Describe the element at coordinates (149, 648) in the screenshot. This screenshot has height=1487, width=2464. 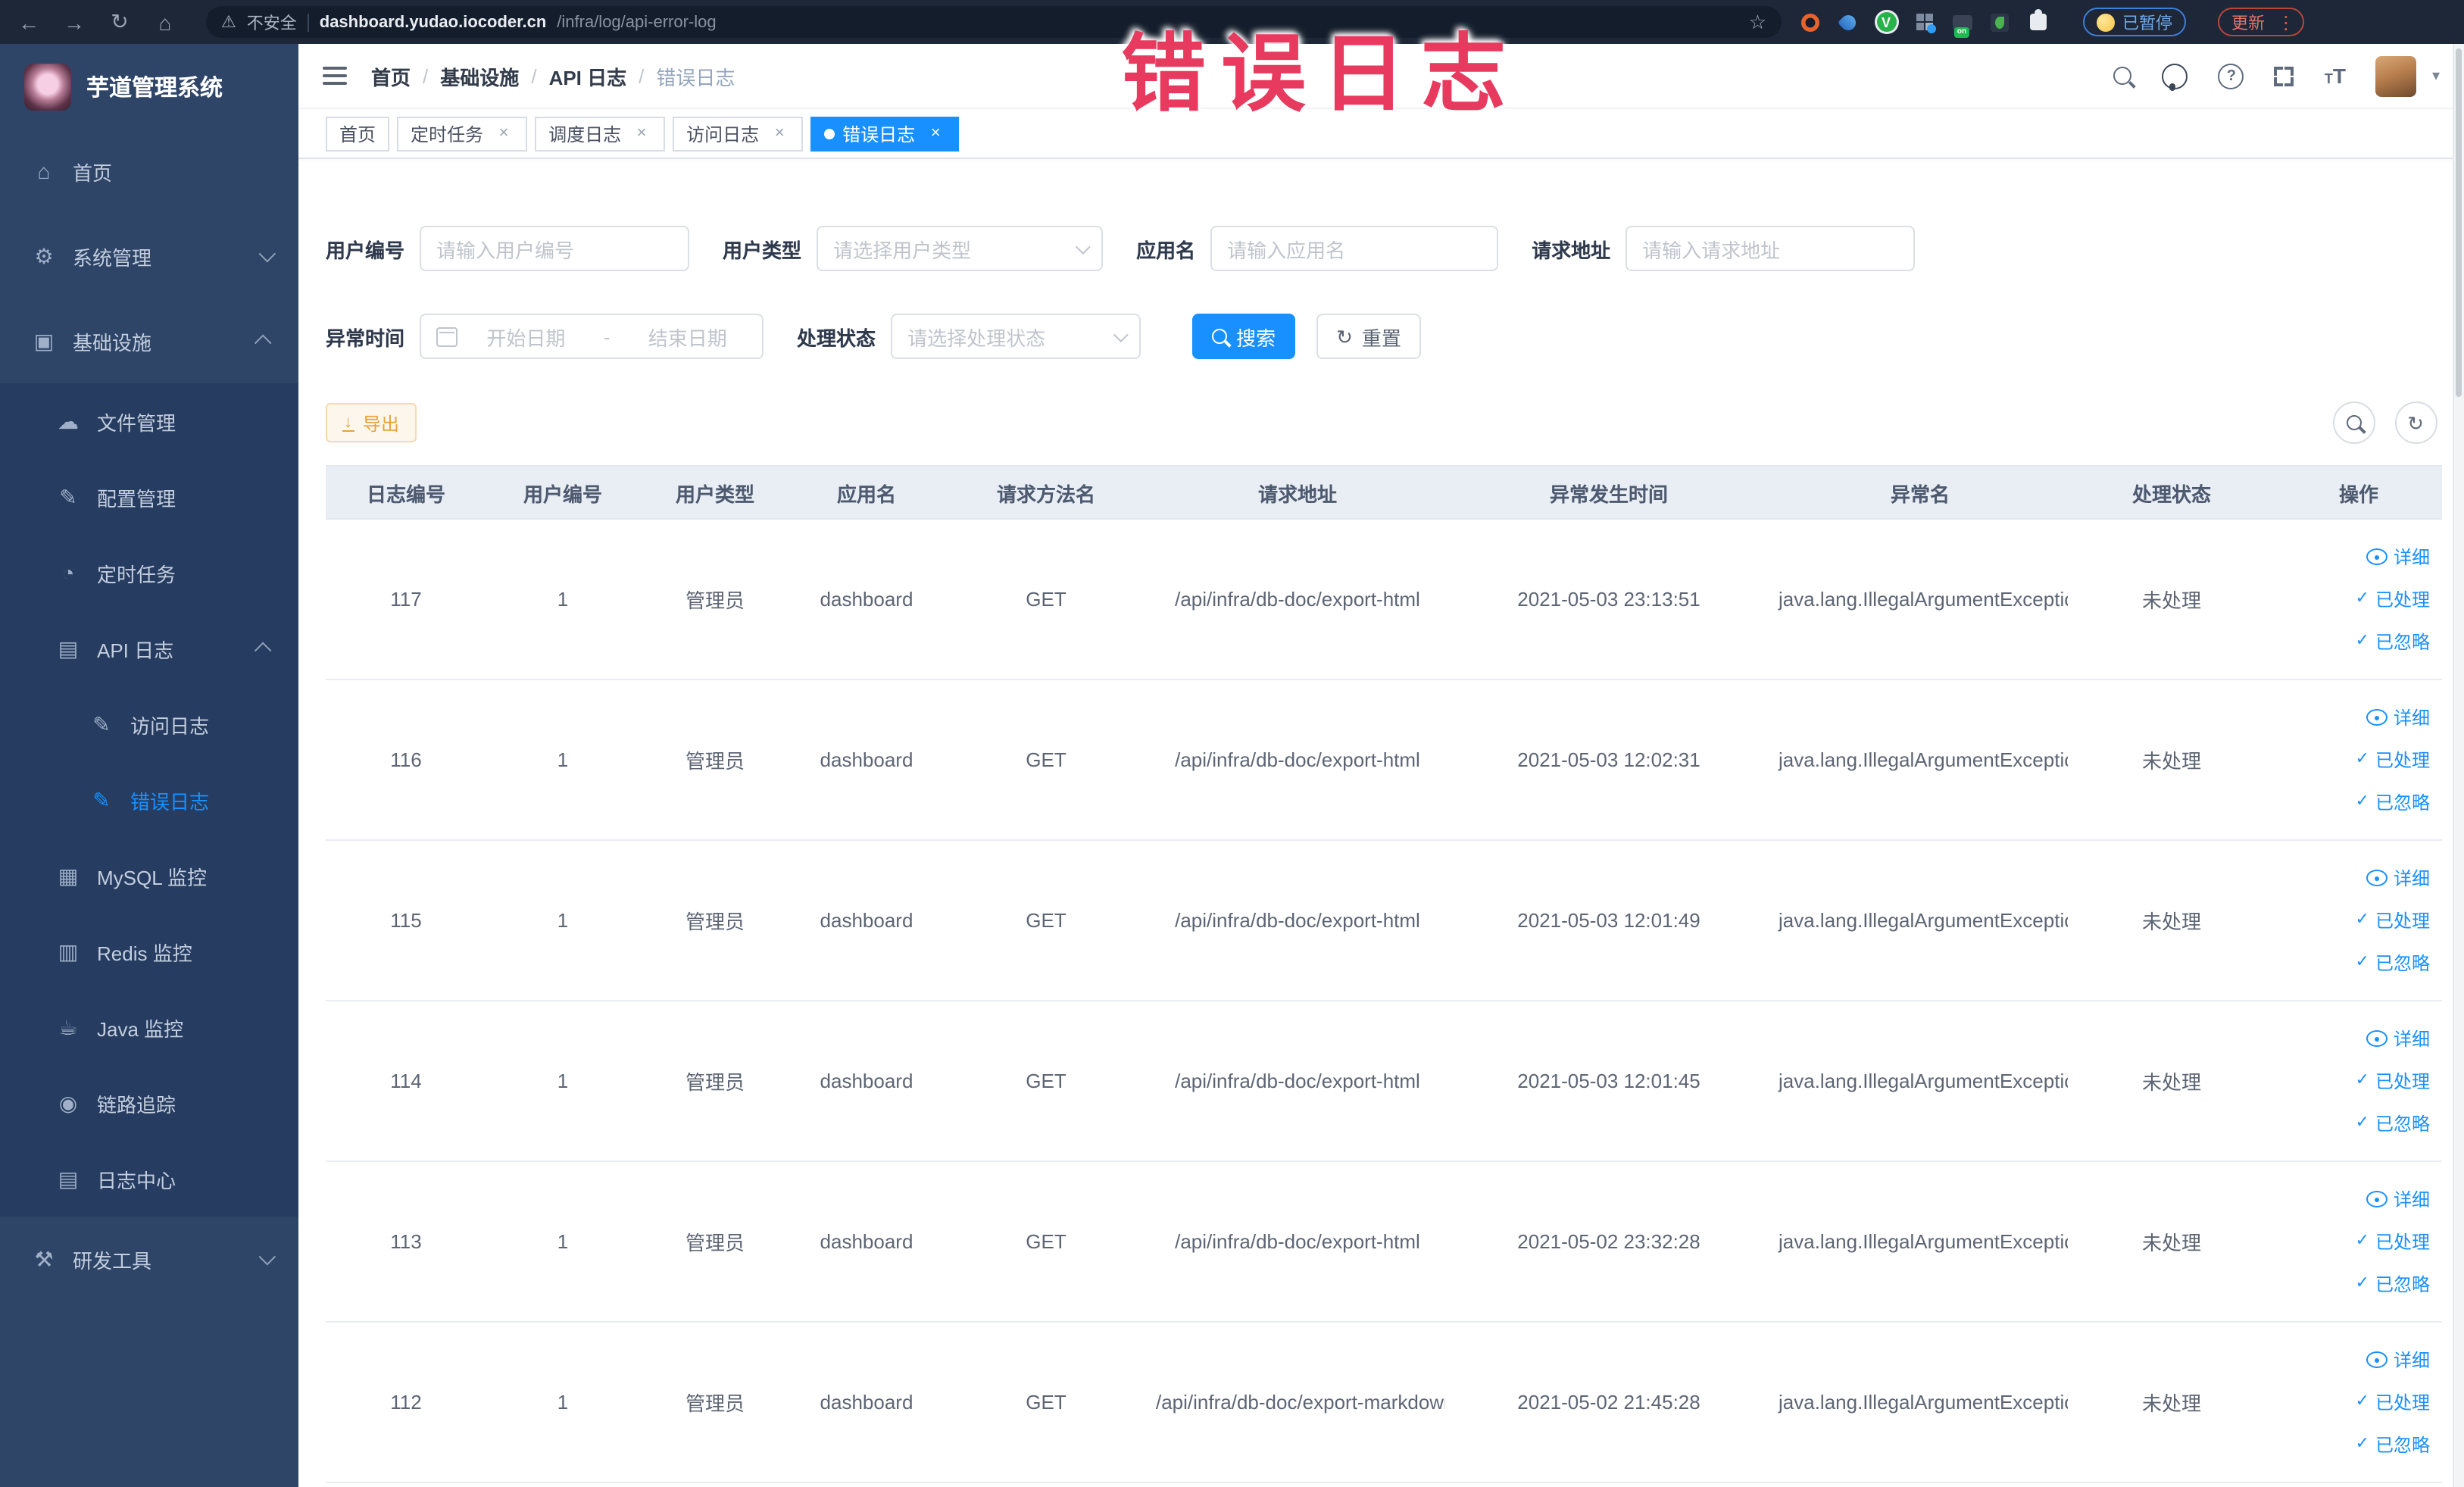
I see `sidebar-item-api-log: ▤ API 日志` at that location.